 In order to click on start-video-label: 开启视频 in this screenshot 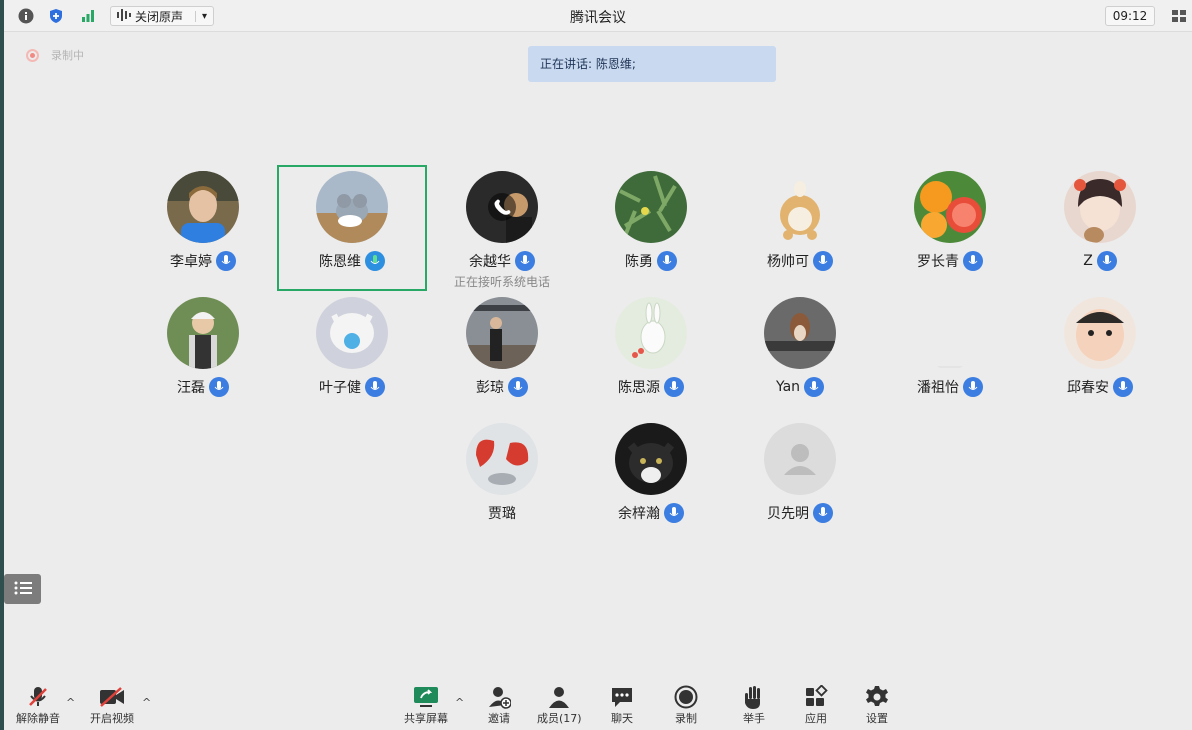, I will do `click(112, 718)`.